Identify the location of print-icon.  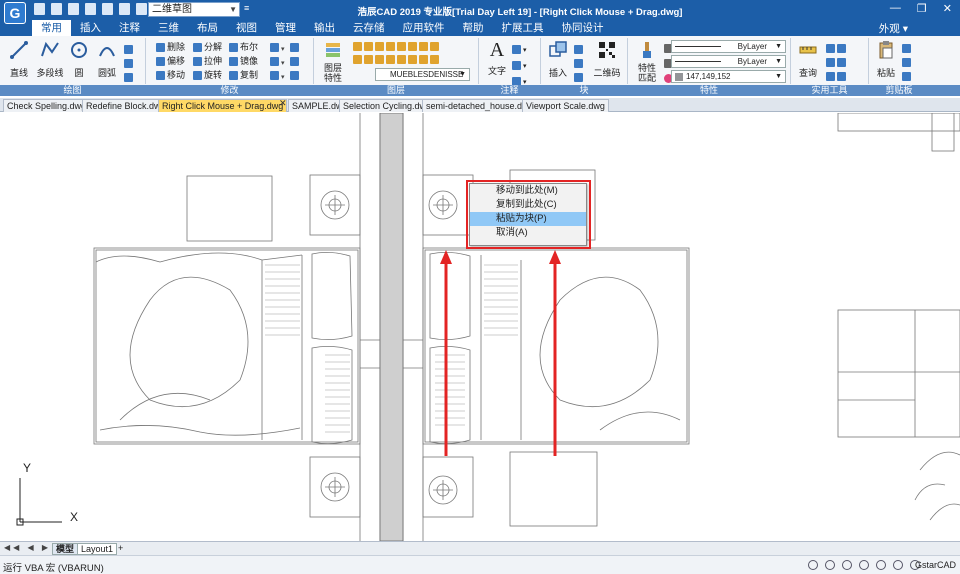
(107, 9).